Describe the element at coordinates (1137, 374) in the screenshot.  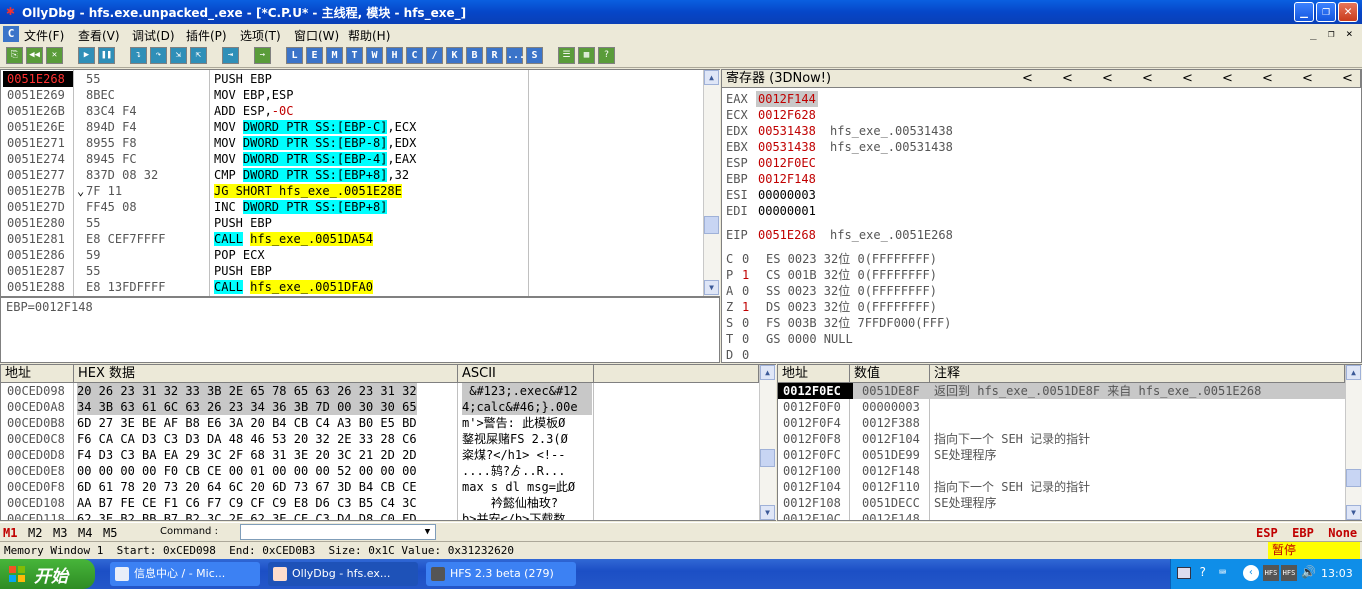
I see `stack-header-comment: 注释` at that location.